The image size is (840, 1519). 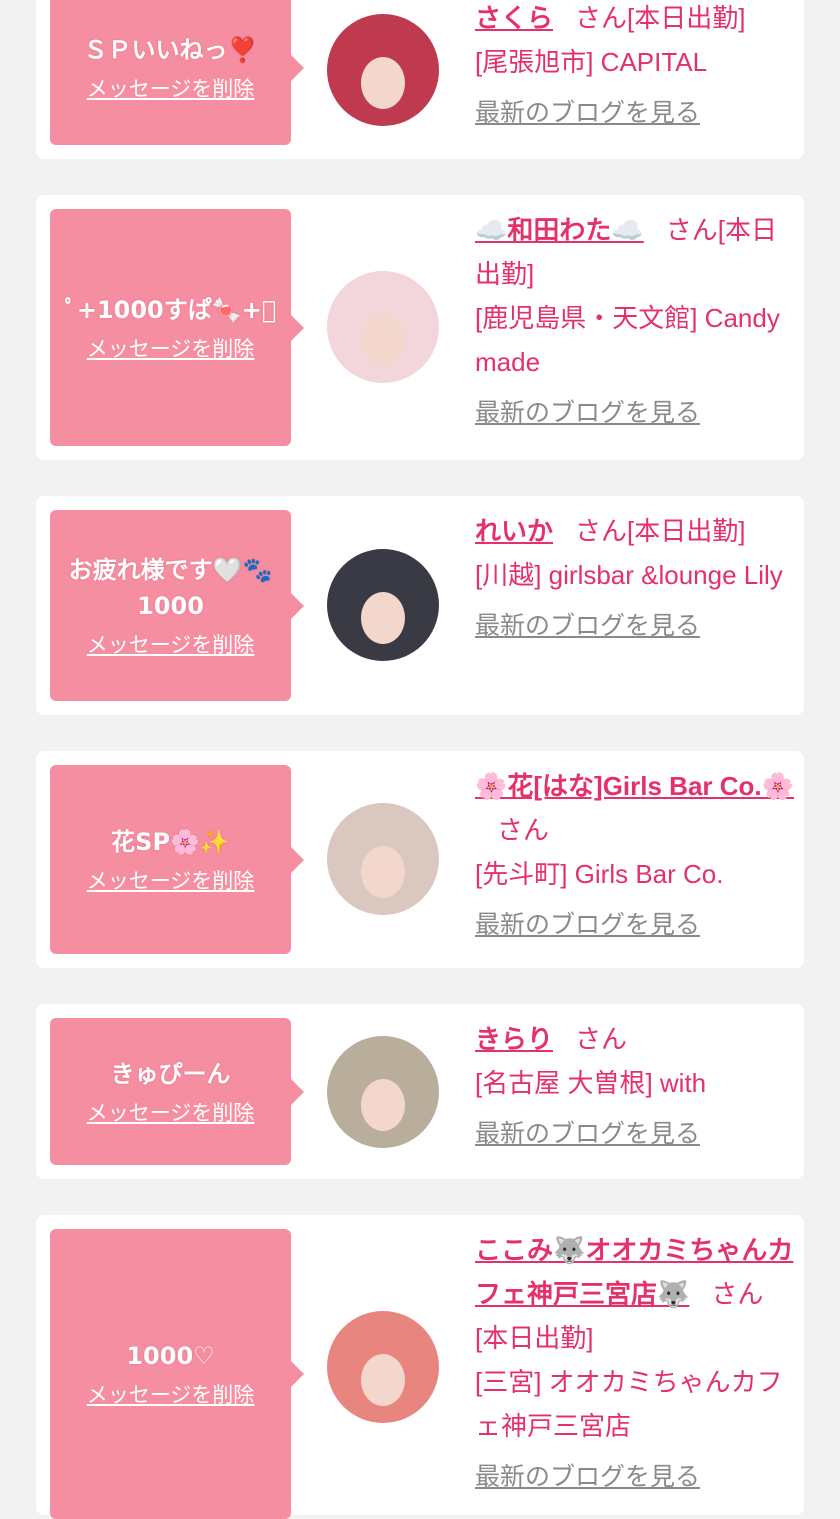 I want to click on message-bubble: お疲れ様です🤍🐾1000 メッセージを削除, so click(x=177, y=605).